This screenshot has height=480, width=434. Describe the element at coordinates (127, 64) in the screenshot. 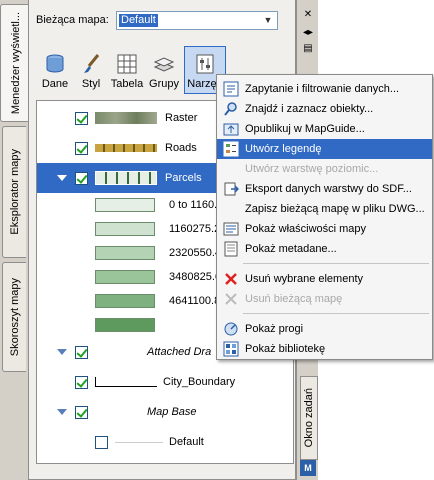

I see `table-icon` at that location.